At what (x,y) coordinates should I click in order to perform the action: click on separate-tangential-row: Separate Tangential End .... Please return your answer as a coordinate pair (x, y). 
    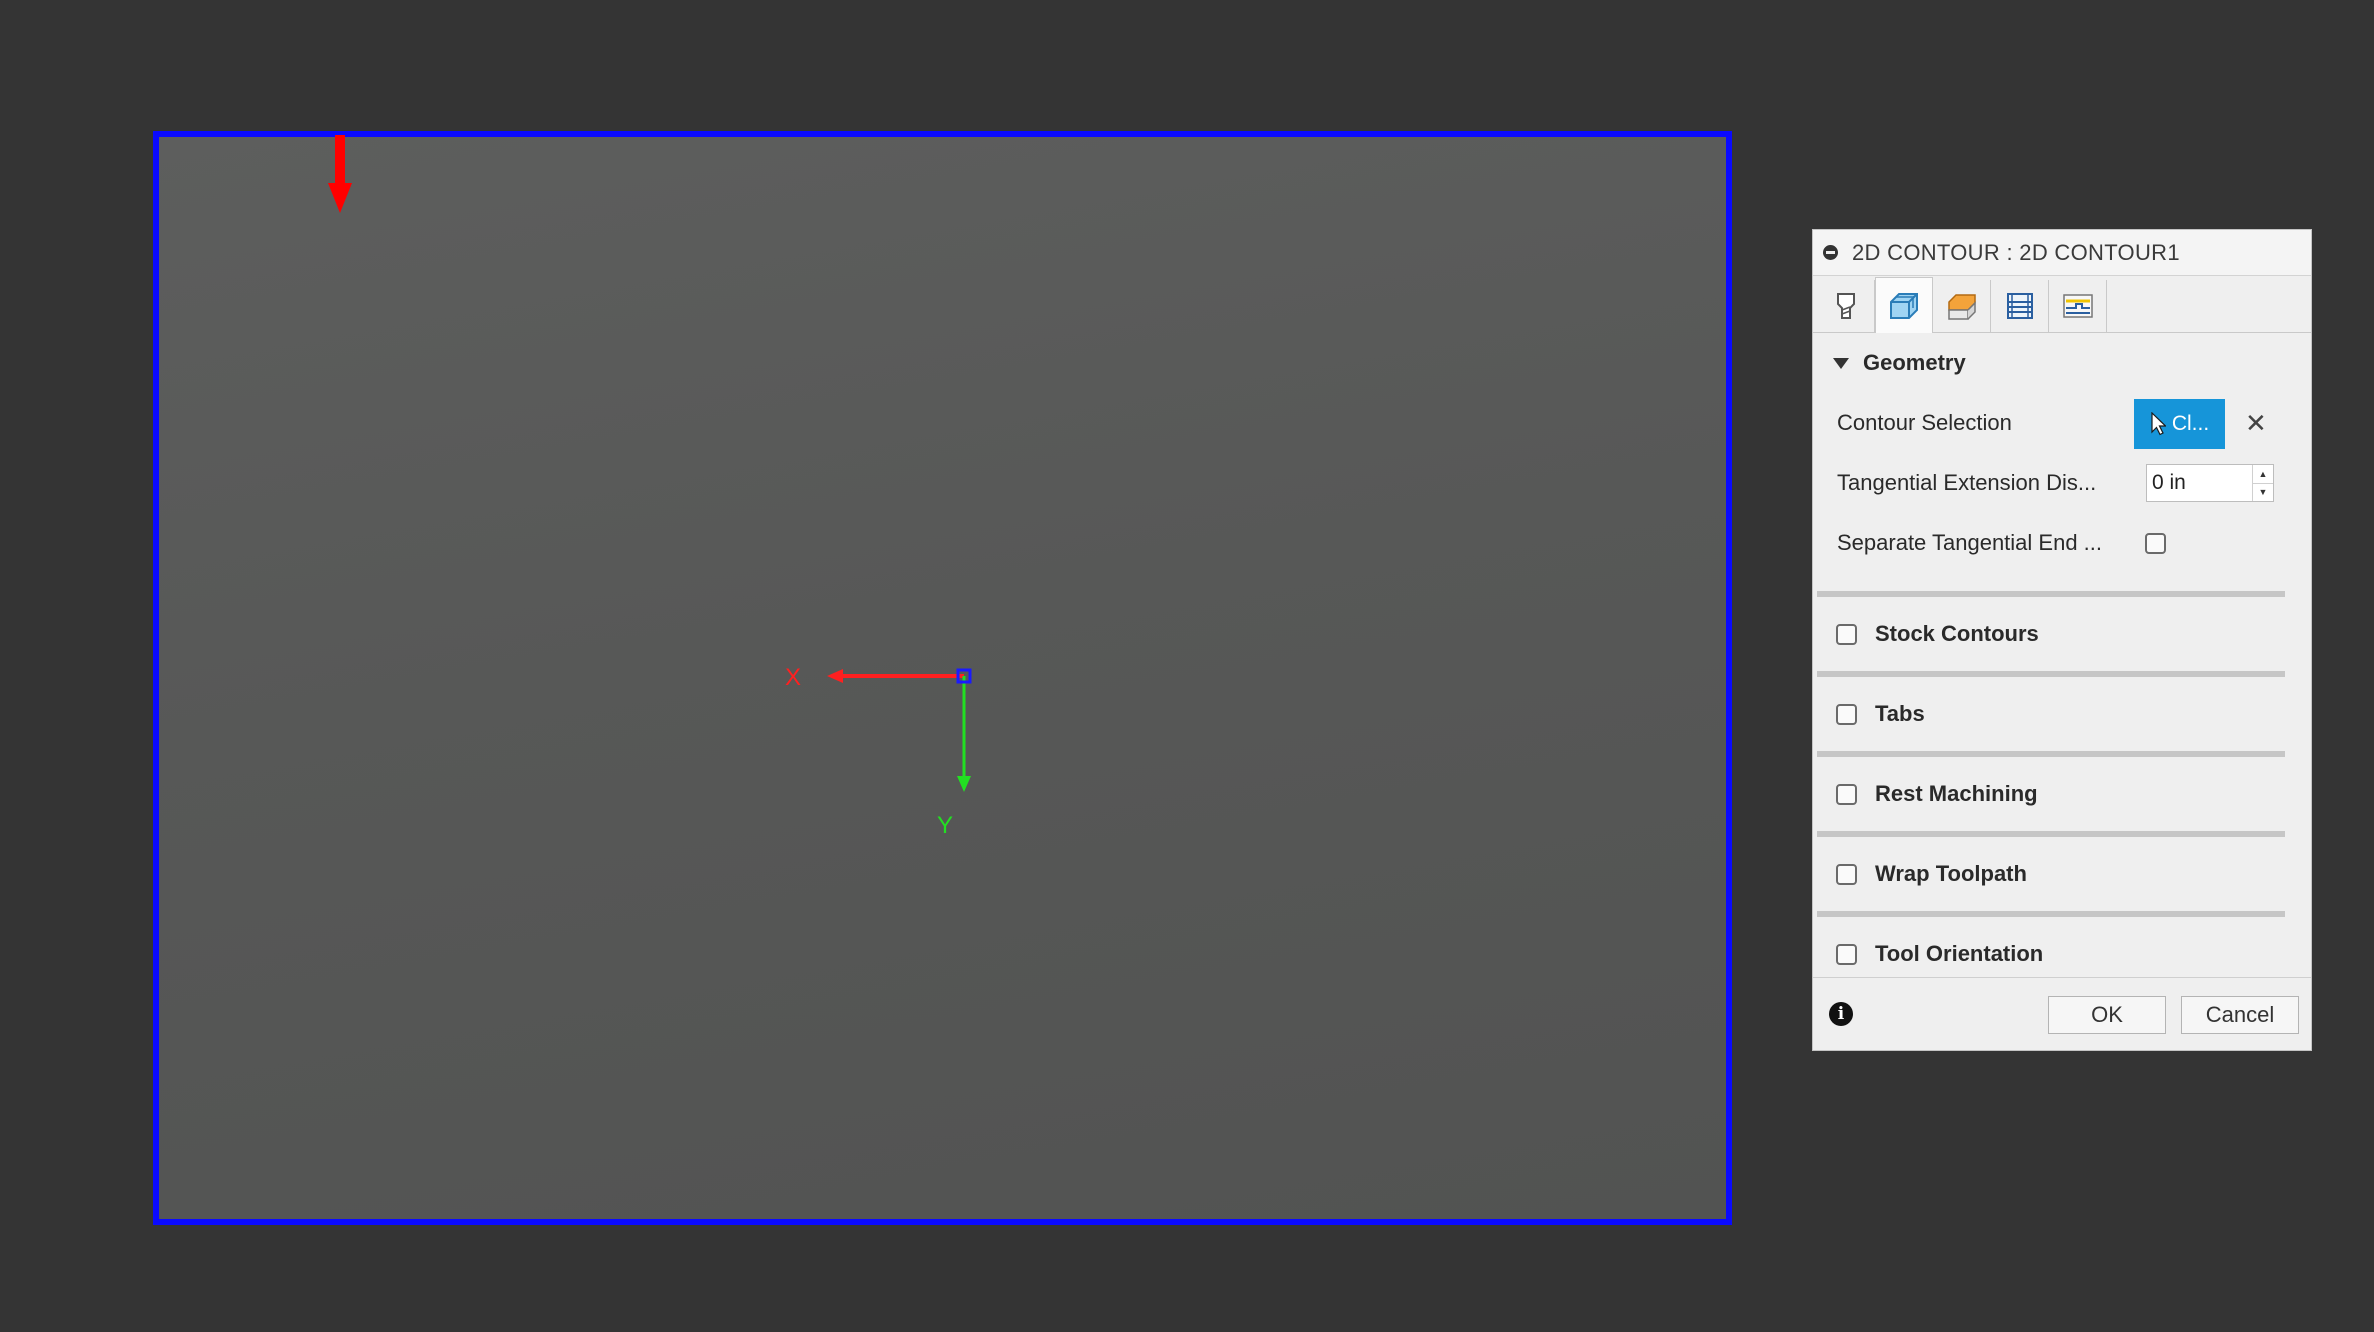
    Looking at the image, I should click on (2062, 543).